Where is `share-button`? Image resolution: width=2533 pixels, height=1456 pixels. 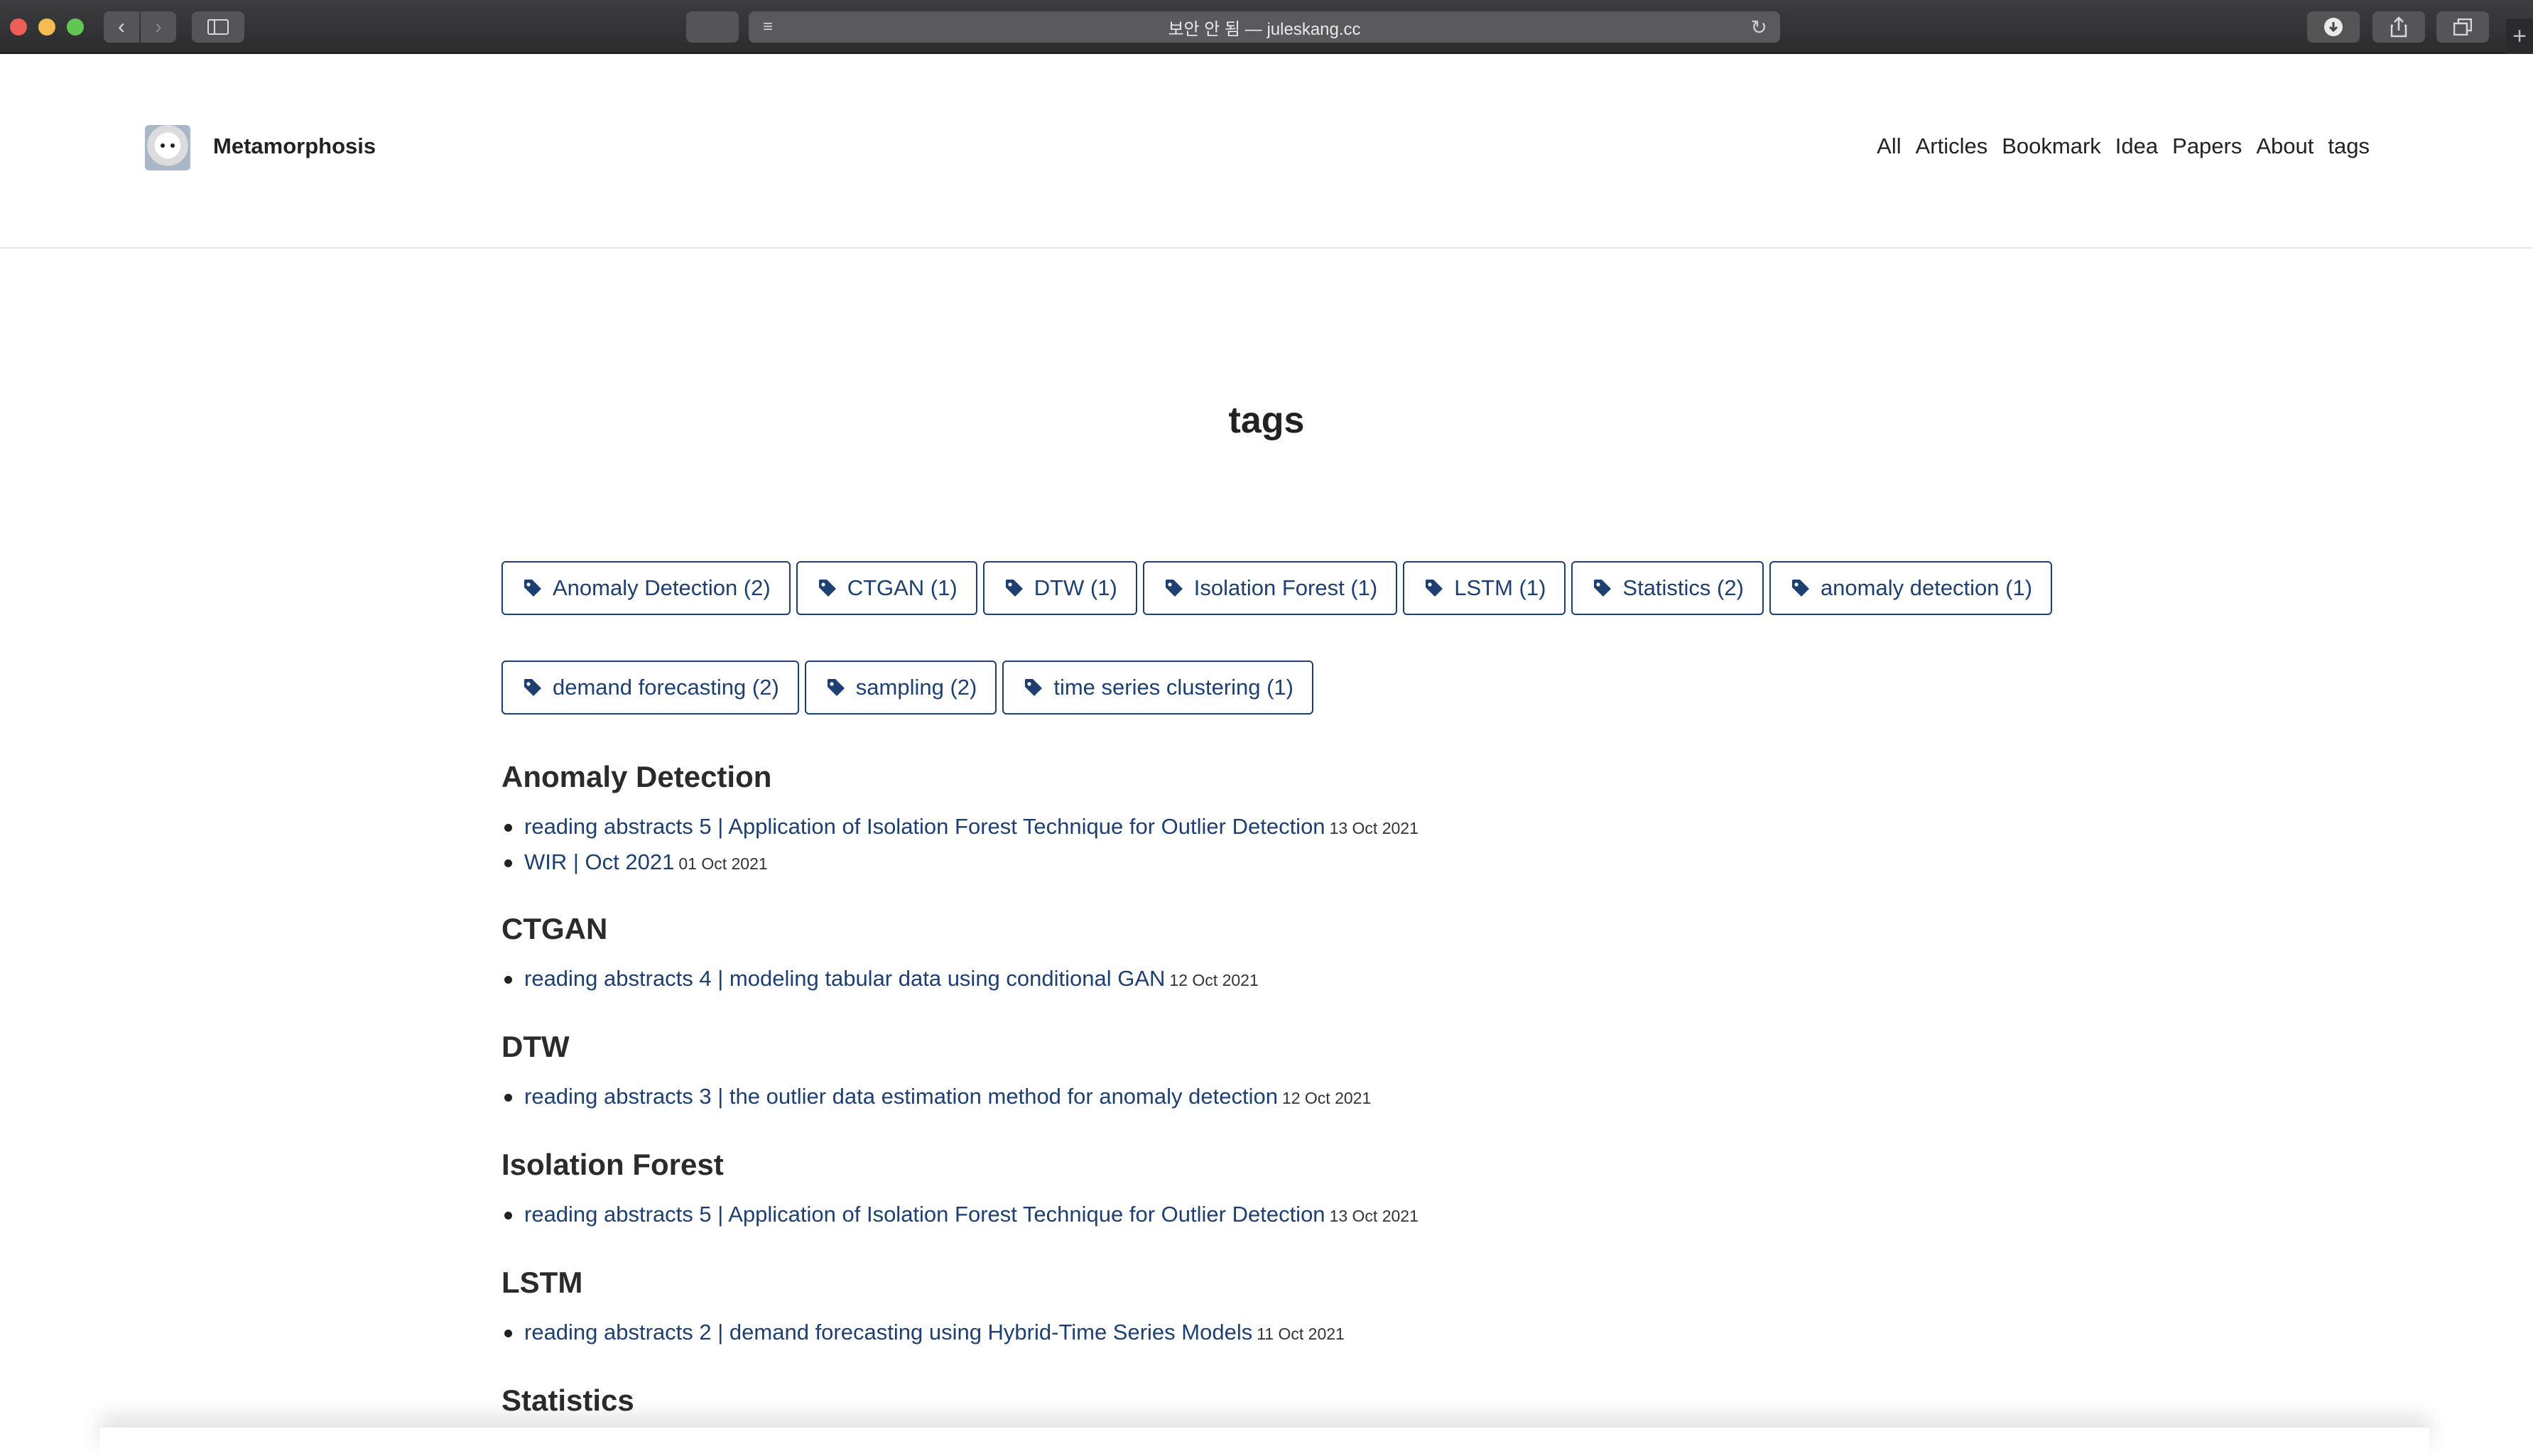 share-button is located at coordinates (2398, 27).